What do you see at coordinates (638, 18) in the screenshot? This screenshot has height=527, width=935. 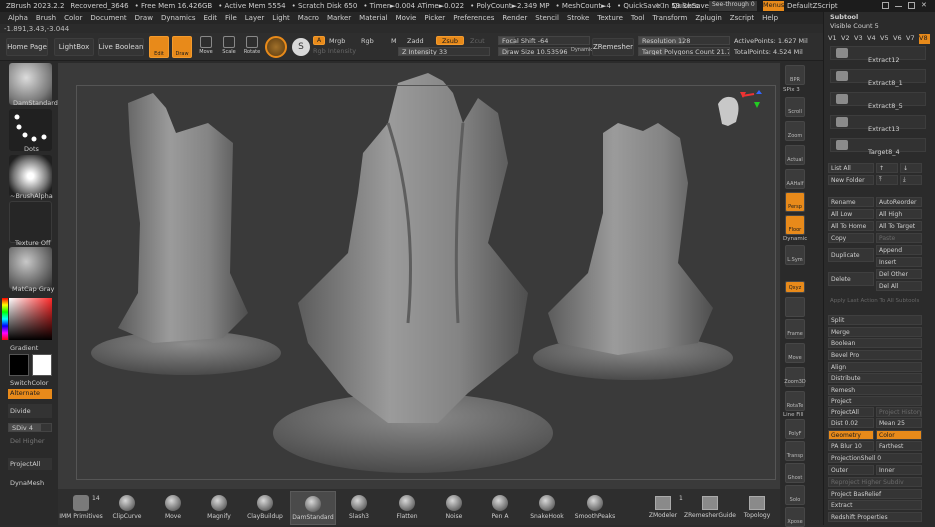 I see `menu-tool: Tool` at bounding box center [638, 18].